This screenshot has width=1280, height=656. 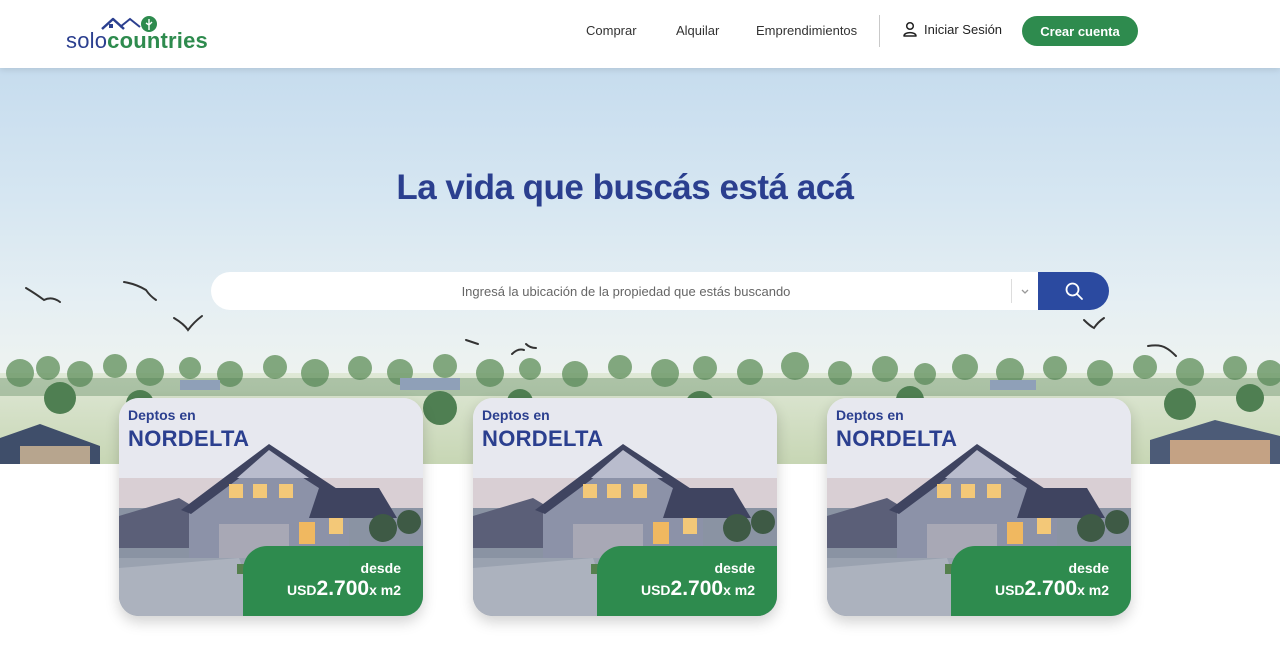 I want to click on nav-divider, so click(x=879, y=31).